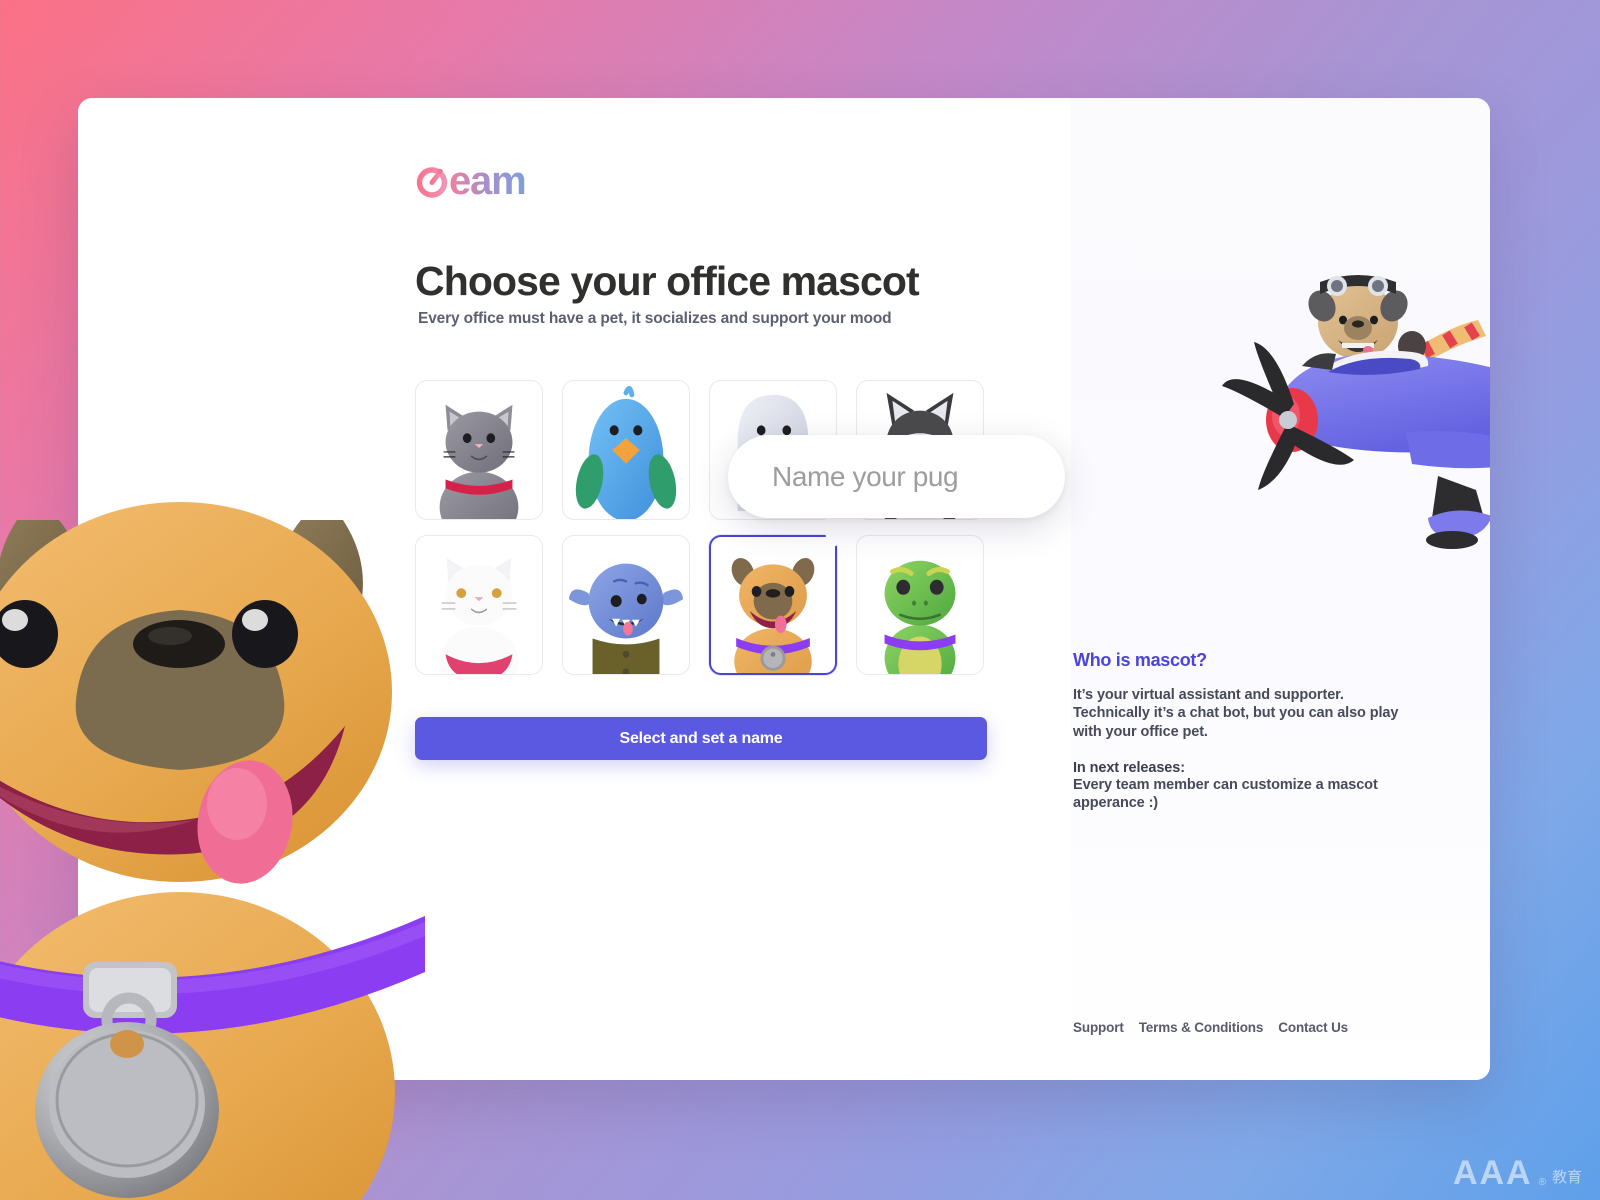  I want to click on white-cat-icon, so click(479, 615).